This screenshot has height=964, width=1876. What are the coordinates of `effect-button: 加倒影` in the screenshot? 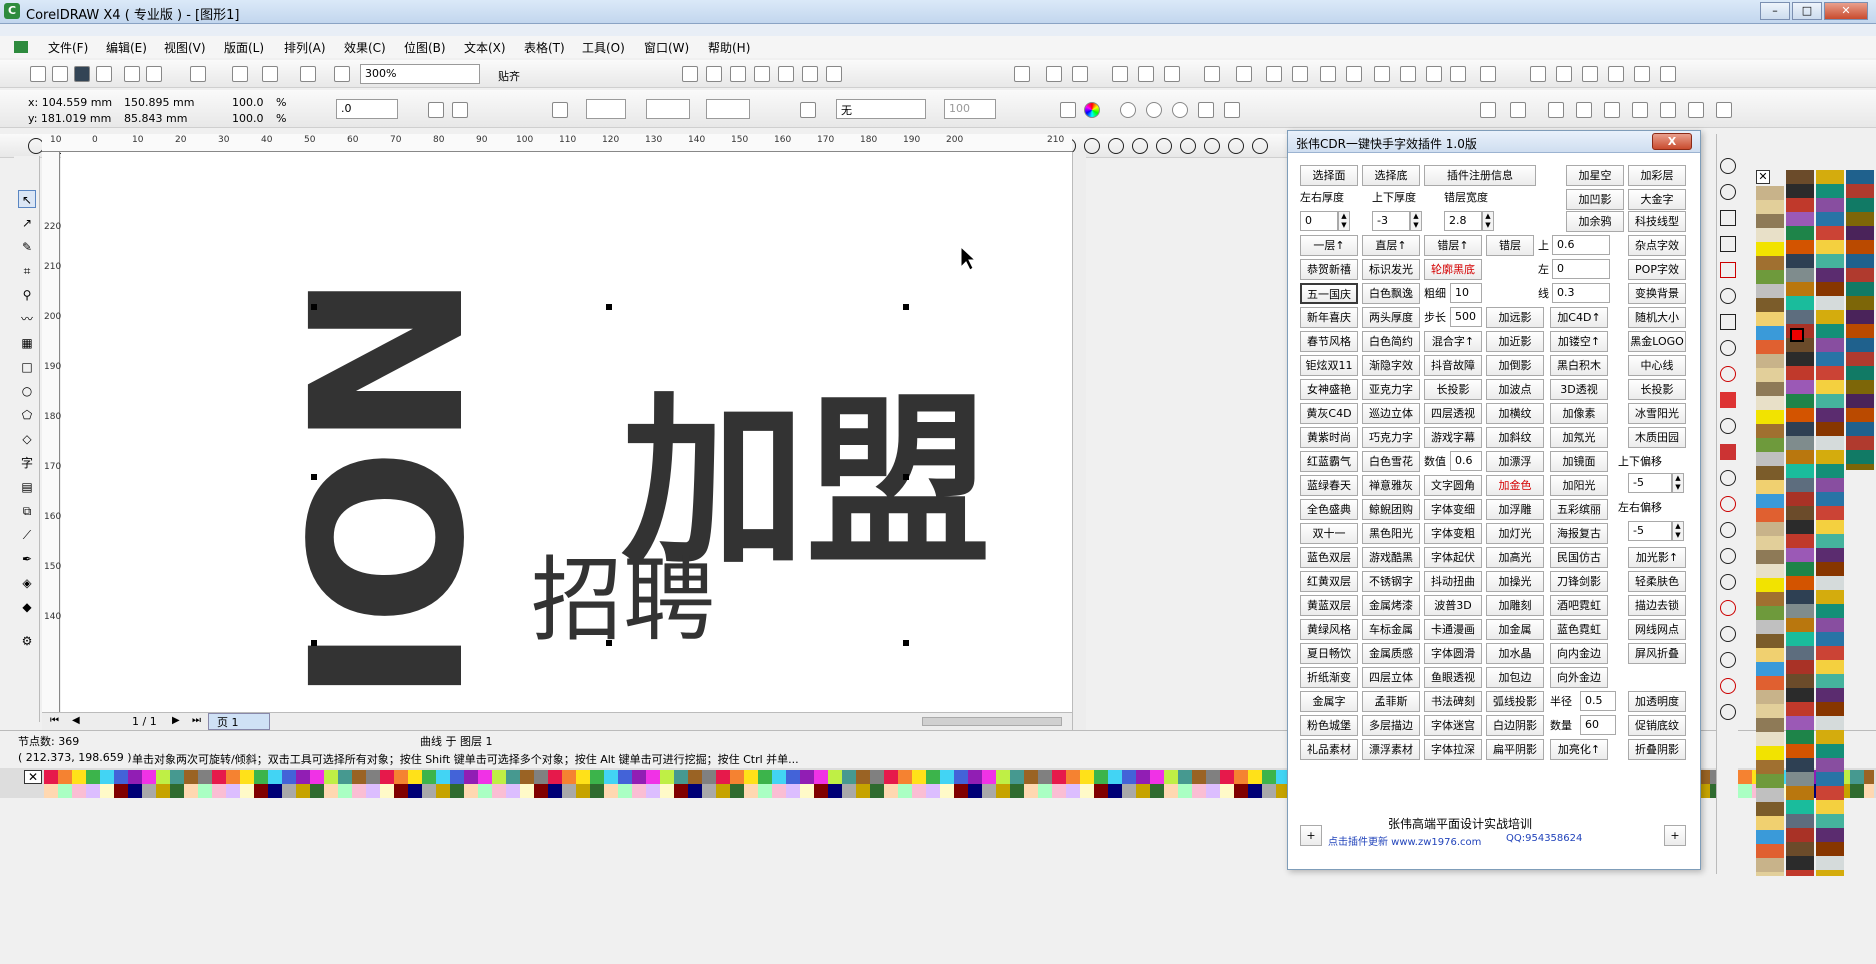 It's located at (1515, 365).